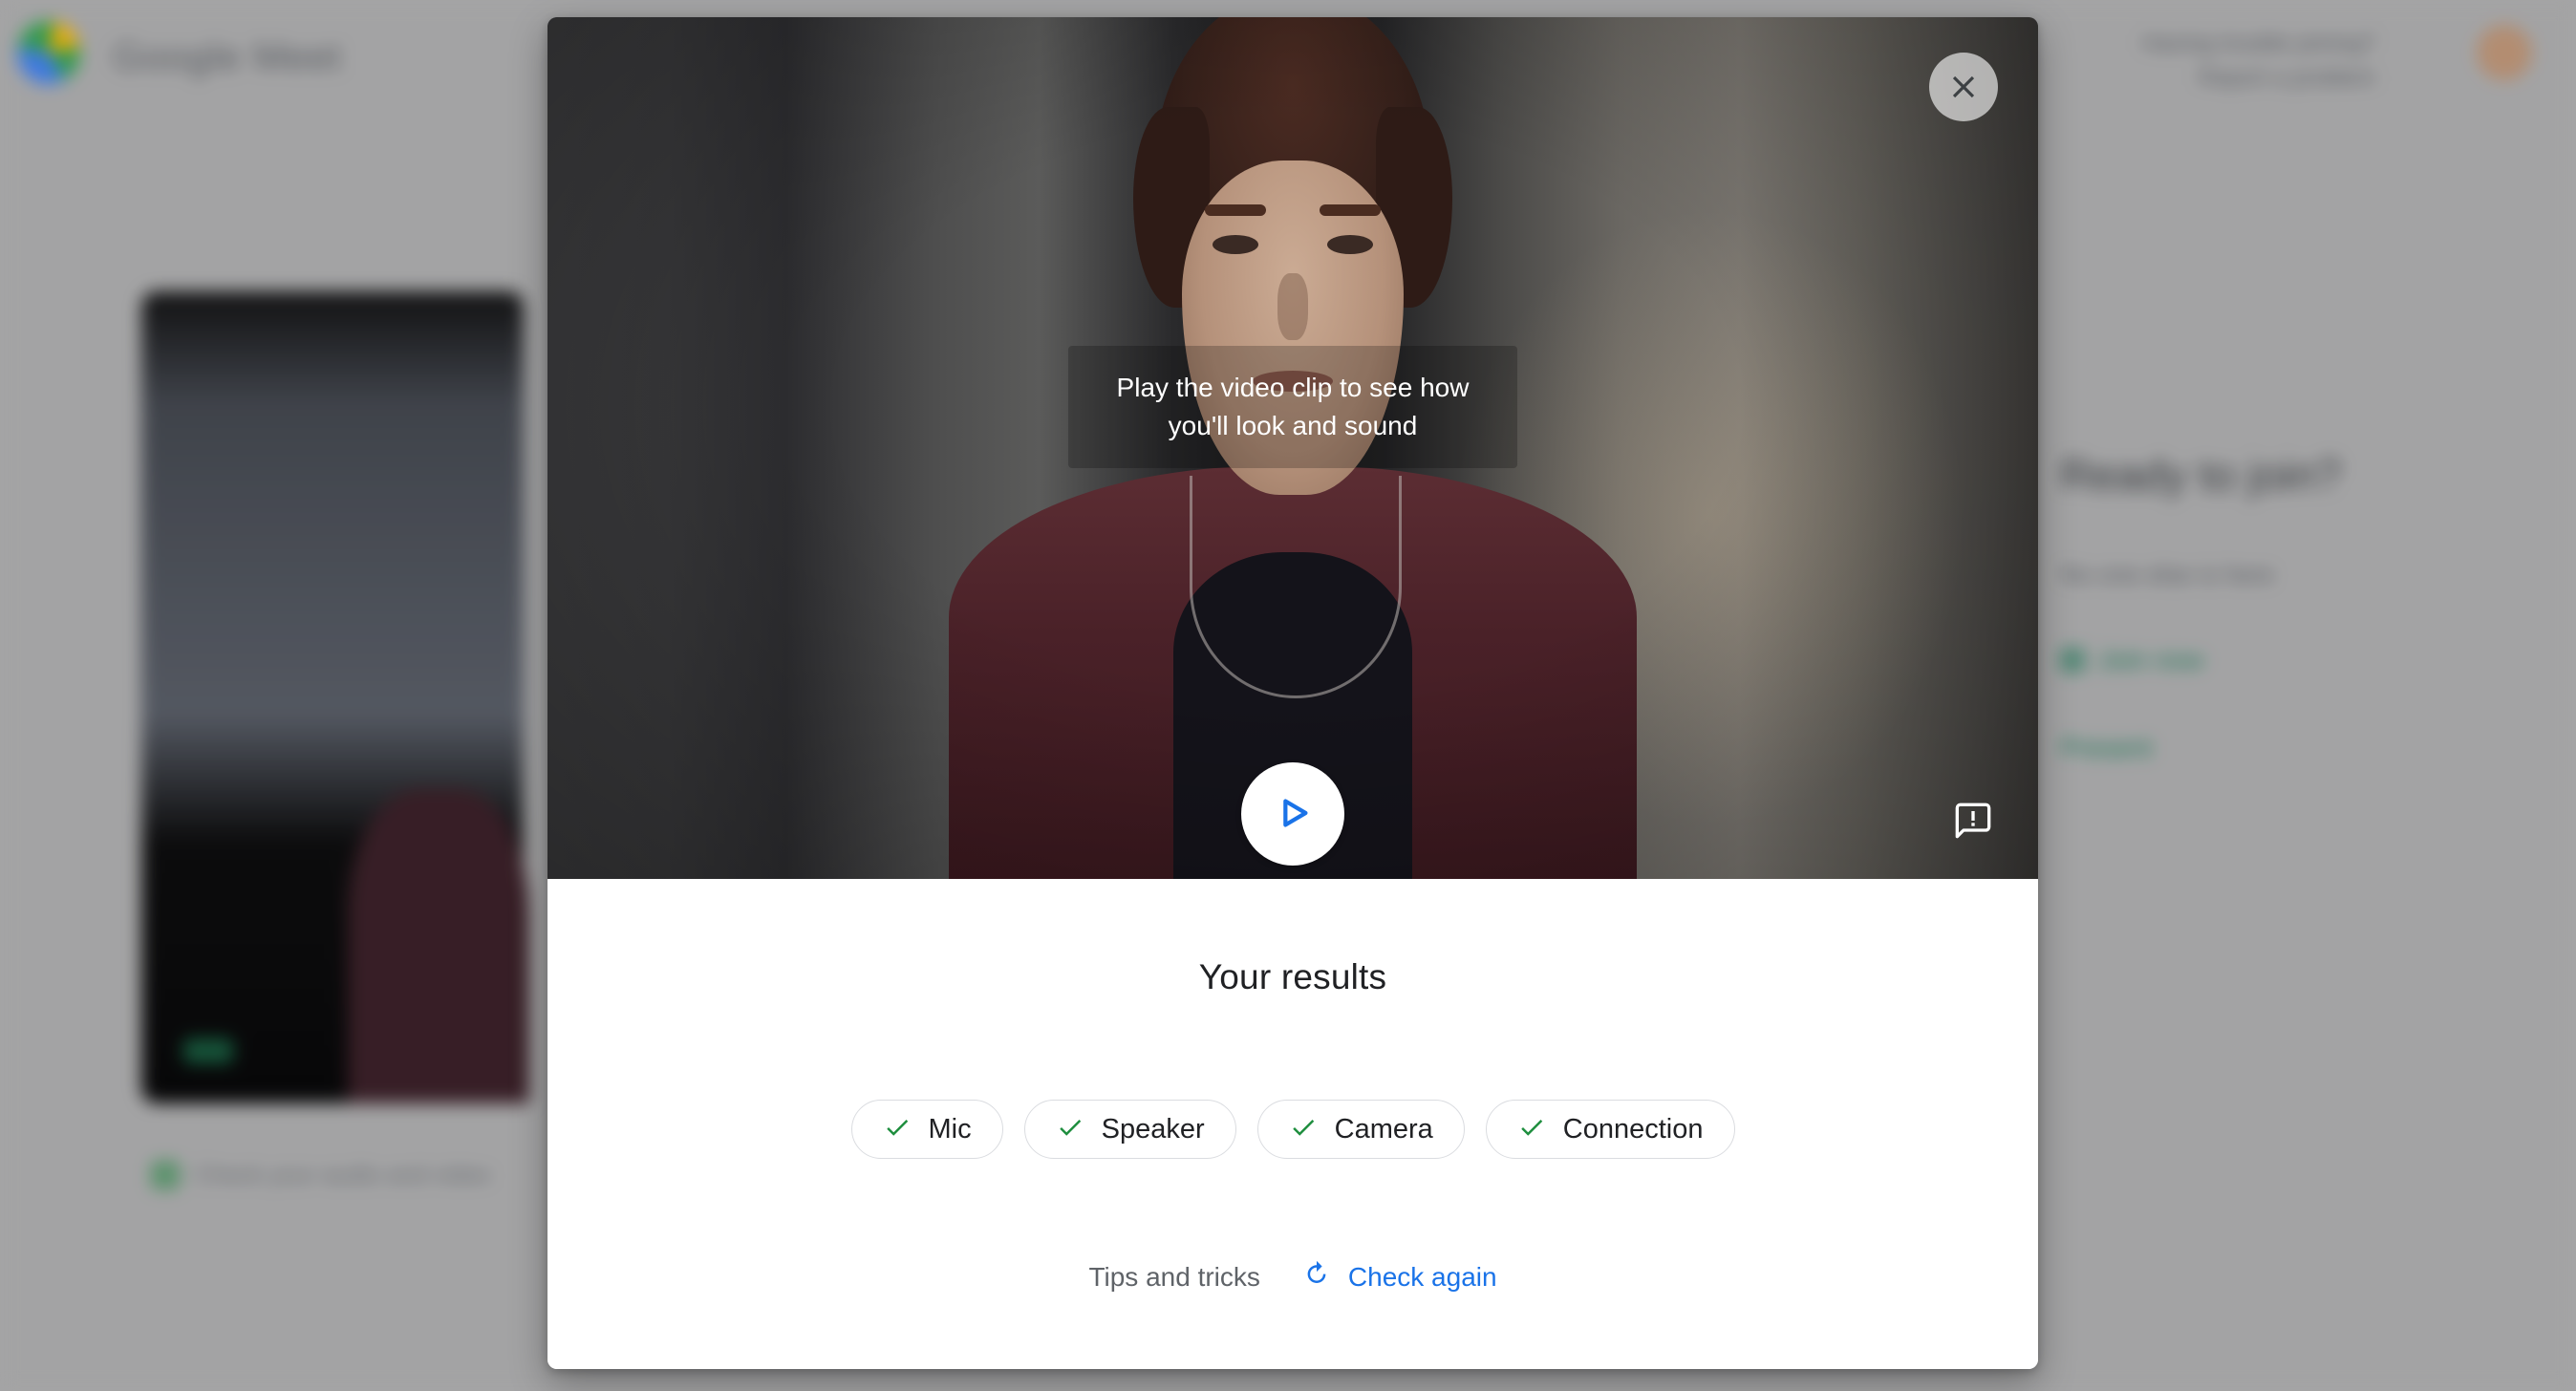  I want to click on close-button, so click(1963, 87).